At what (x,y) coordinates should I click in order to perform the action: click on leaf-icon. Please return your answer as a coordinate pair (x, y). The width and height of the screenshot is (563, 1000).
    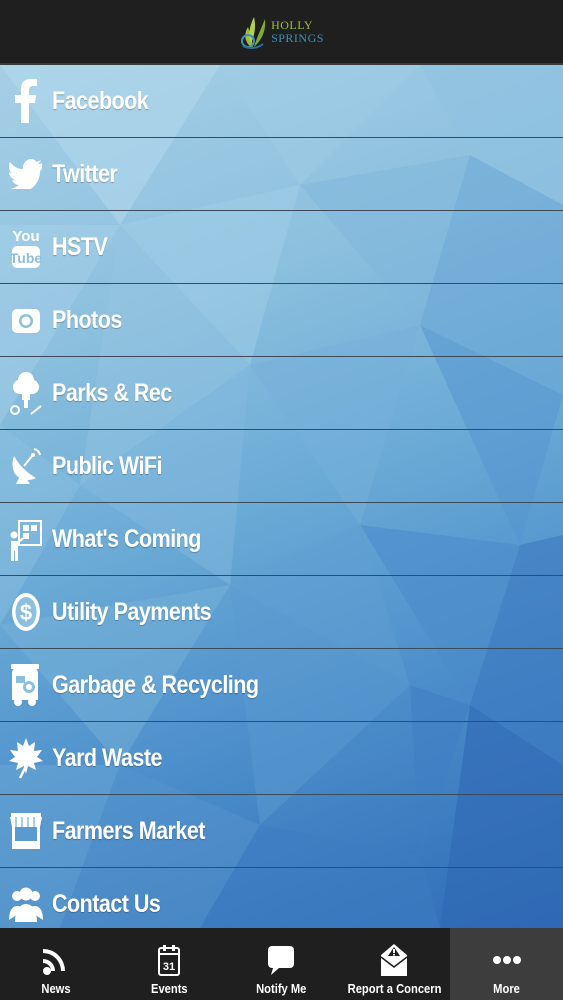
    Looking at the image, I should click on (26, 758).